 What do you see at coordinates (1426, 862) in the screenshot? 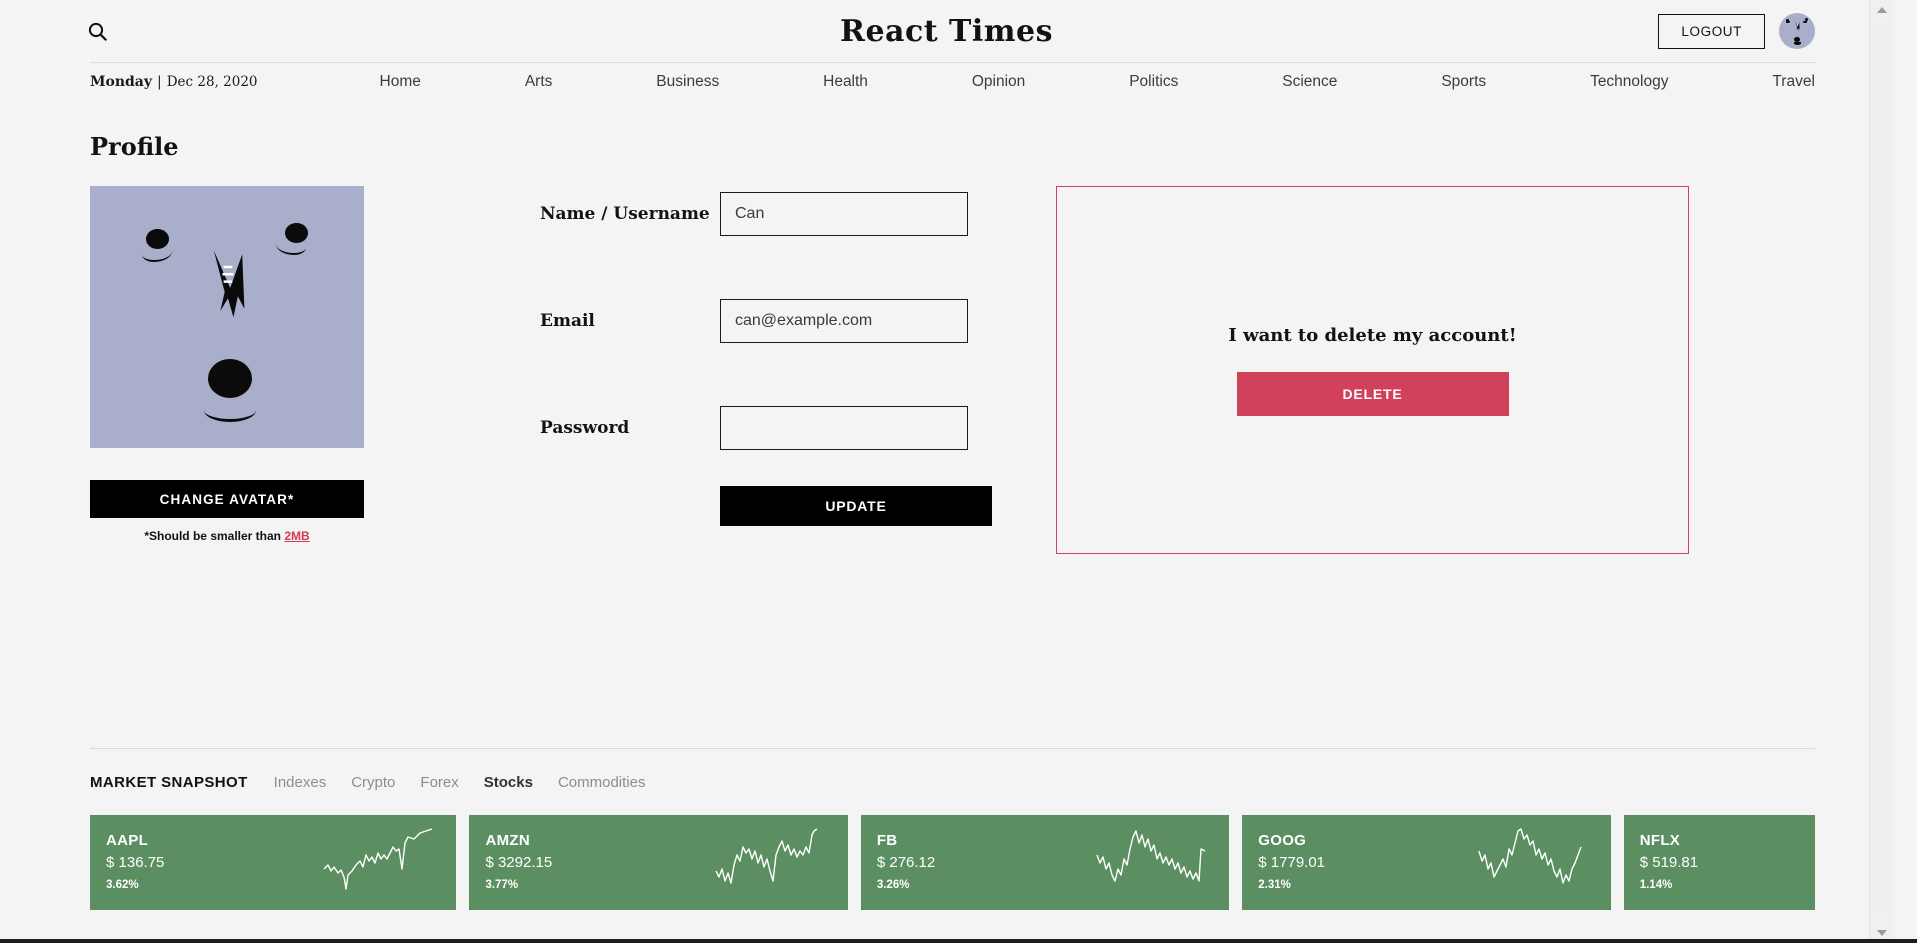
I see `stock-card-goog: GOOG $ 1779.01 2.31%` at bounding box center [1426, 862].